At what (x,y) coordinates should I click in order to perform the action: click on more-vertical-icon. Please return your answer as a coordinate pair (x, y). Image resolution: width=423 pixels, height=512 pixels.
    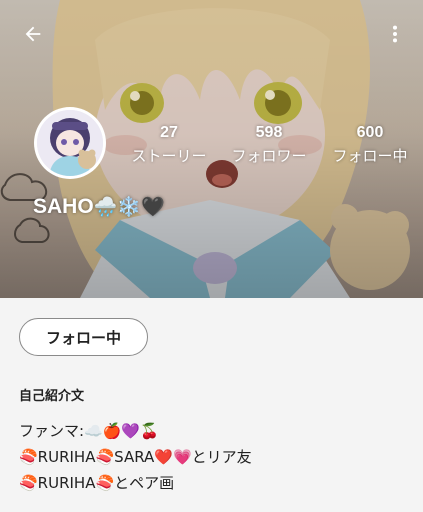
    Looking at the image, I should click on (395, 34).